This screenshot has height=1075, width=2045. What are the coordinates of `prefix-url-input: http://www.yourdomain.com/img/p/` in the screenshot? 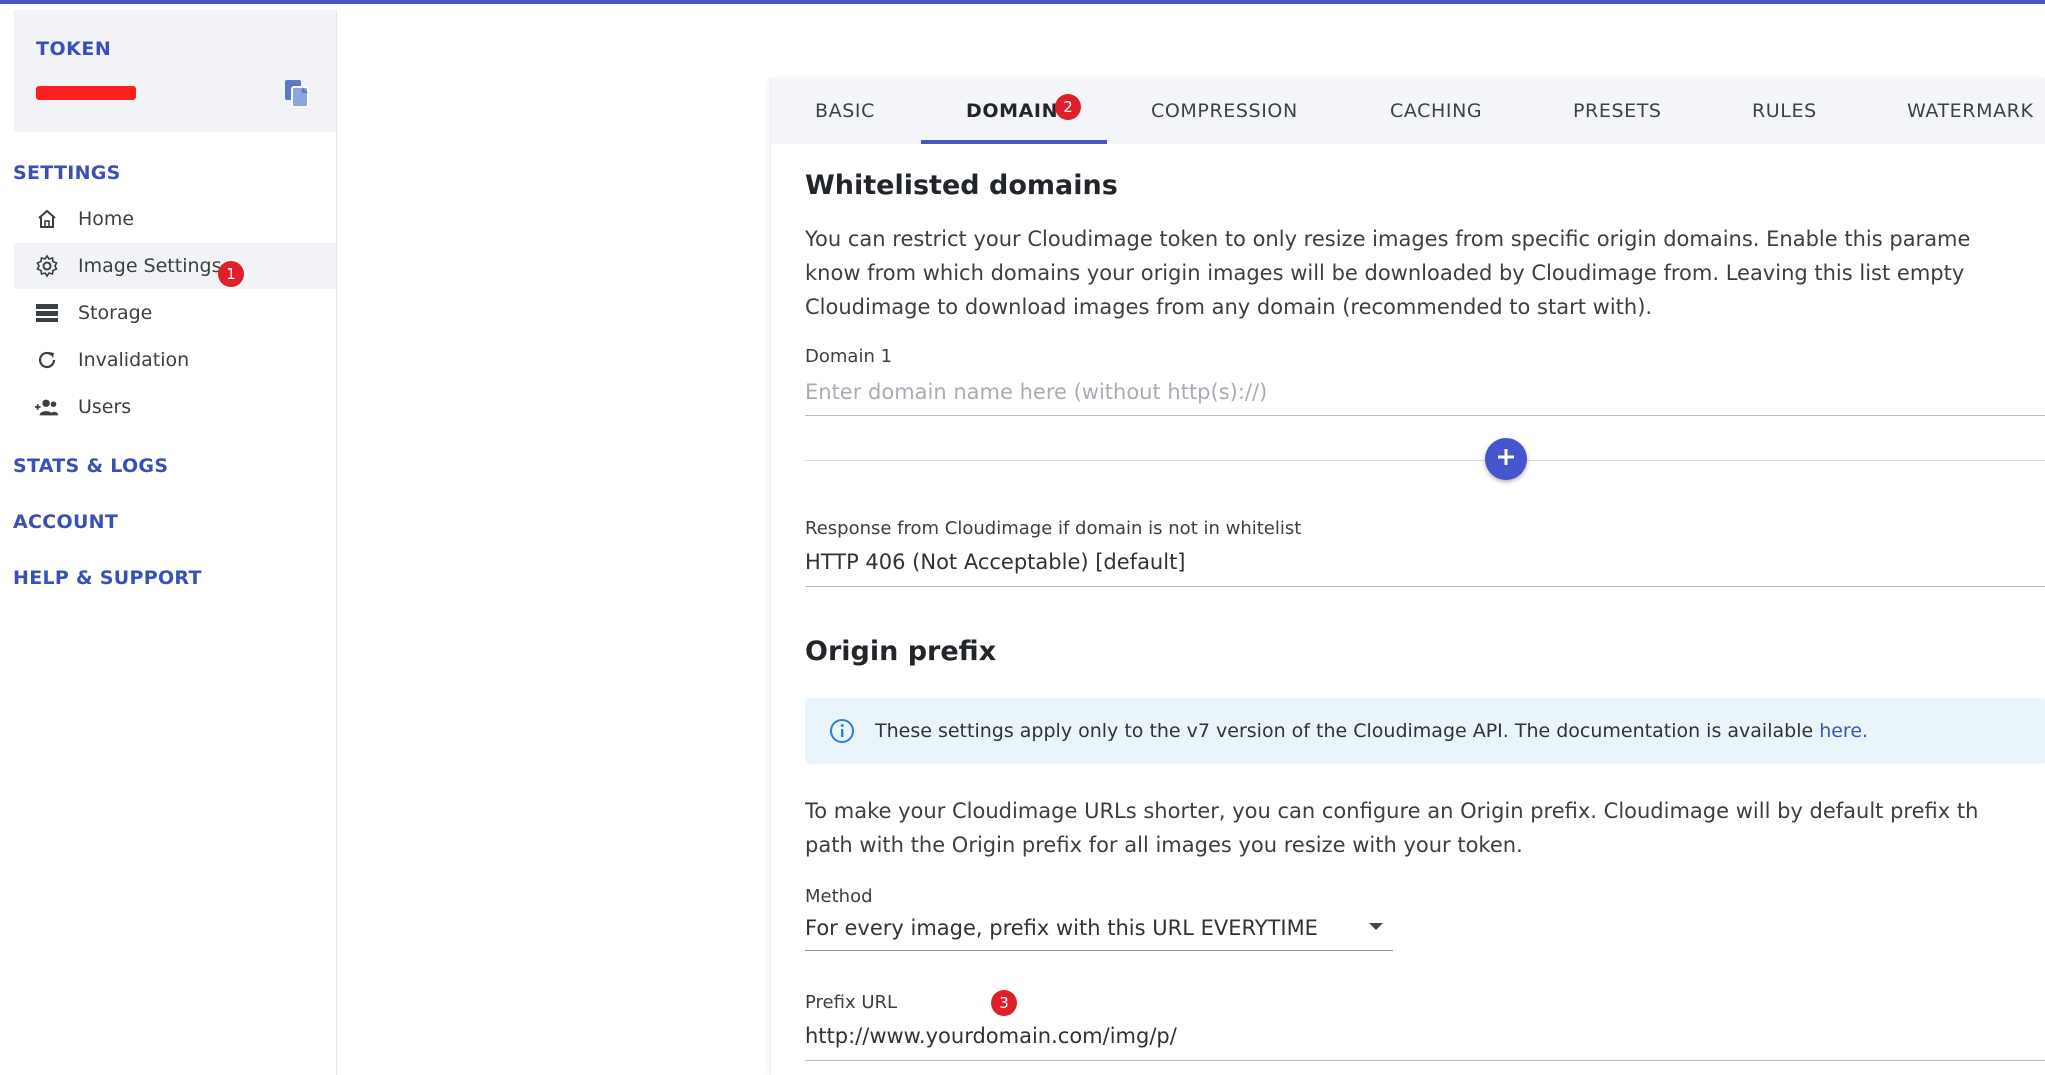 It's located at (991, 1036).